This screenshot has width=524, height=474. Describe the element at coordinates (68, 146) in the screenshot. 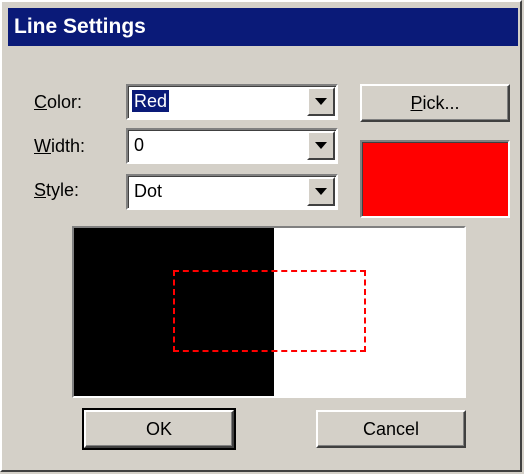

I see `width-label-rest: idth:` at that location.